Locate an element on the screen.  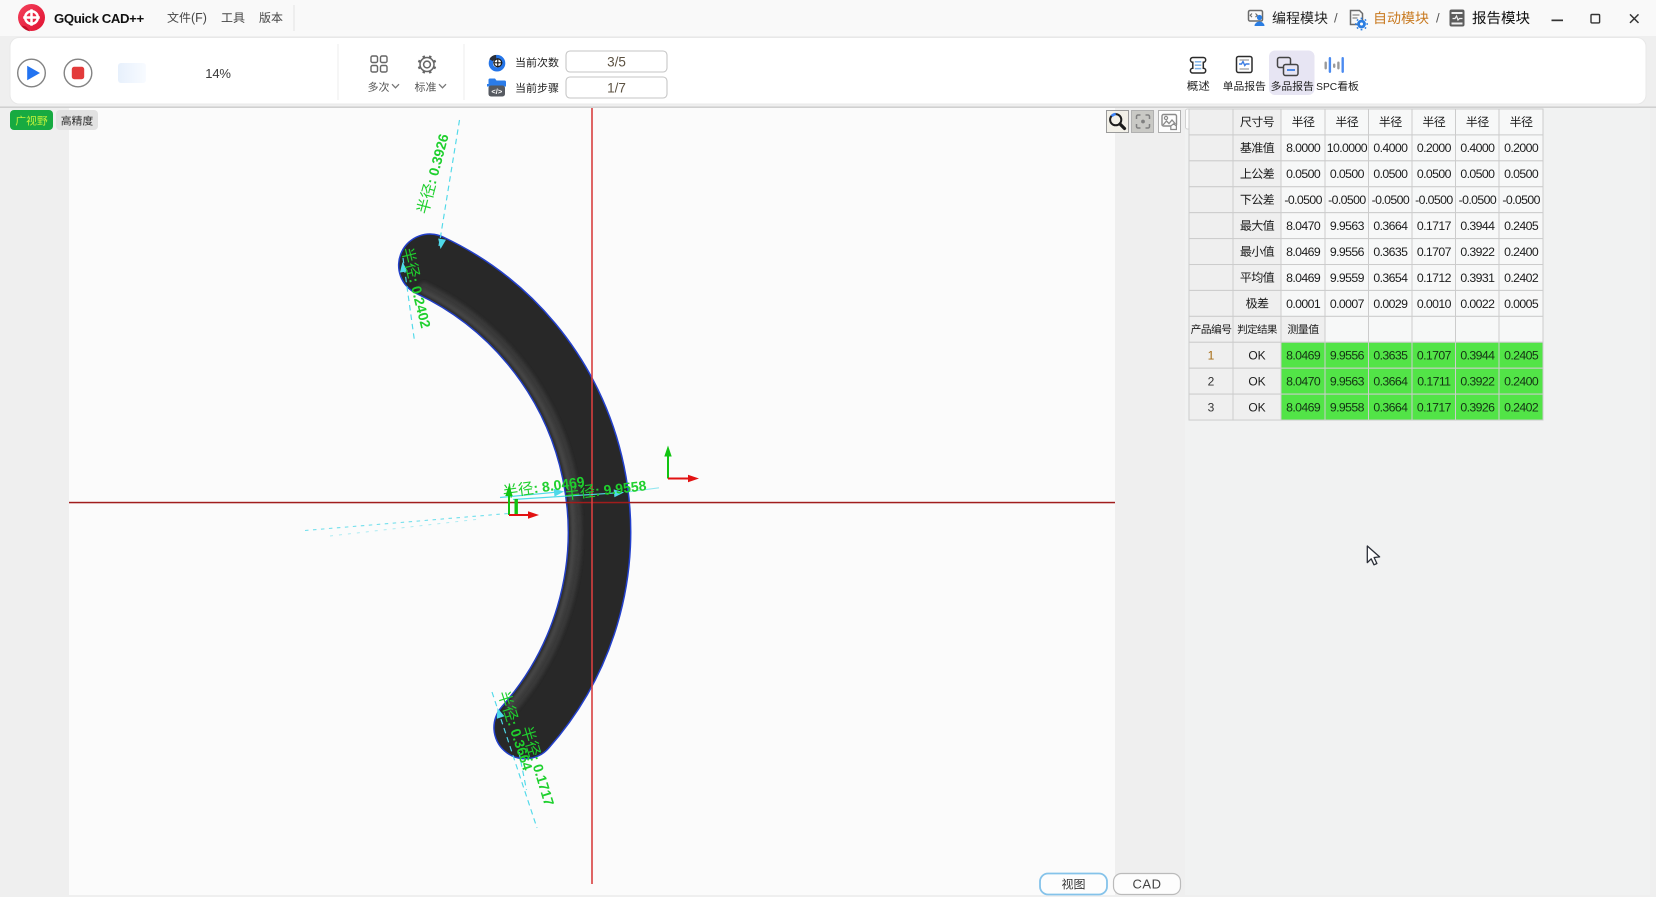
svg-text: 2 is located at coordinates (1211, 381).